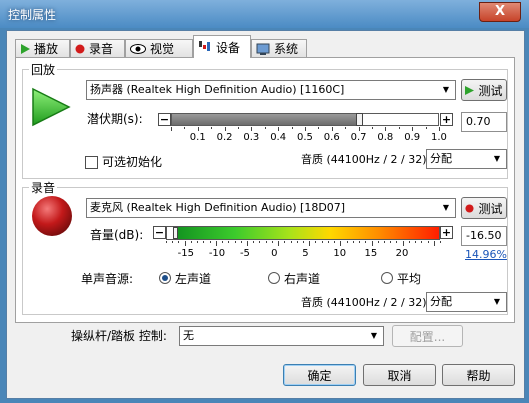 The width and height of the screenshot is (529, 403). What do you see at coordinates (387, 278) in the screenshot?
I see `mono-average-radio` at bounding box center [387, 278].